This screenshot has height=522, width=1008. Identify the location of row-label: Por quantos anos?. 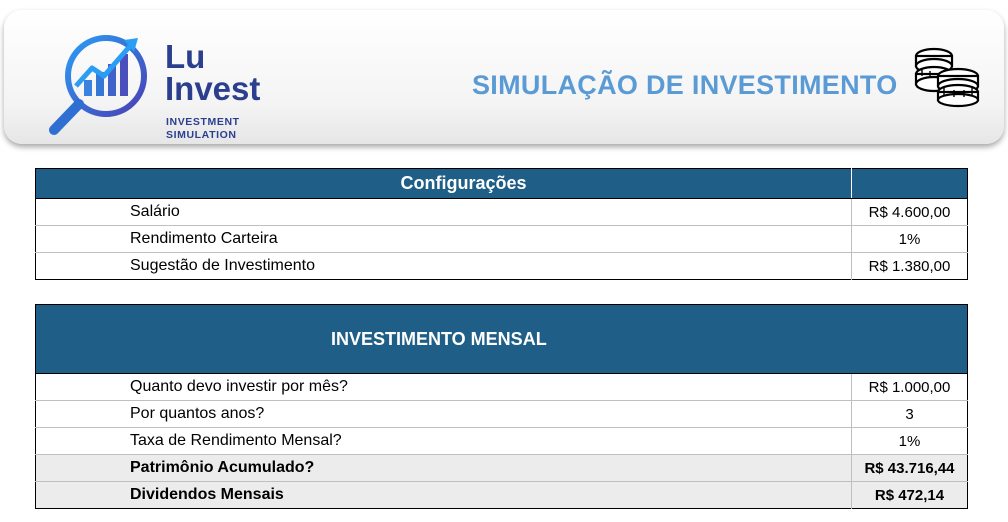
(443, 414).